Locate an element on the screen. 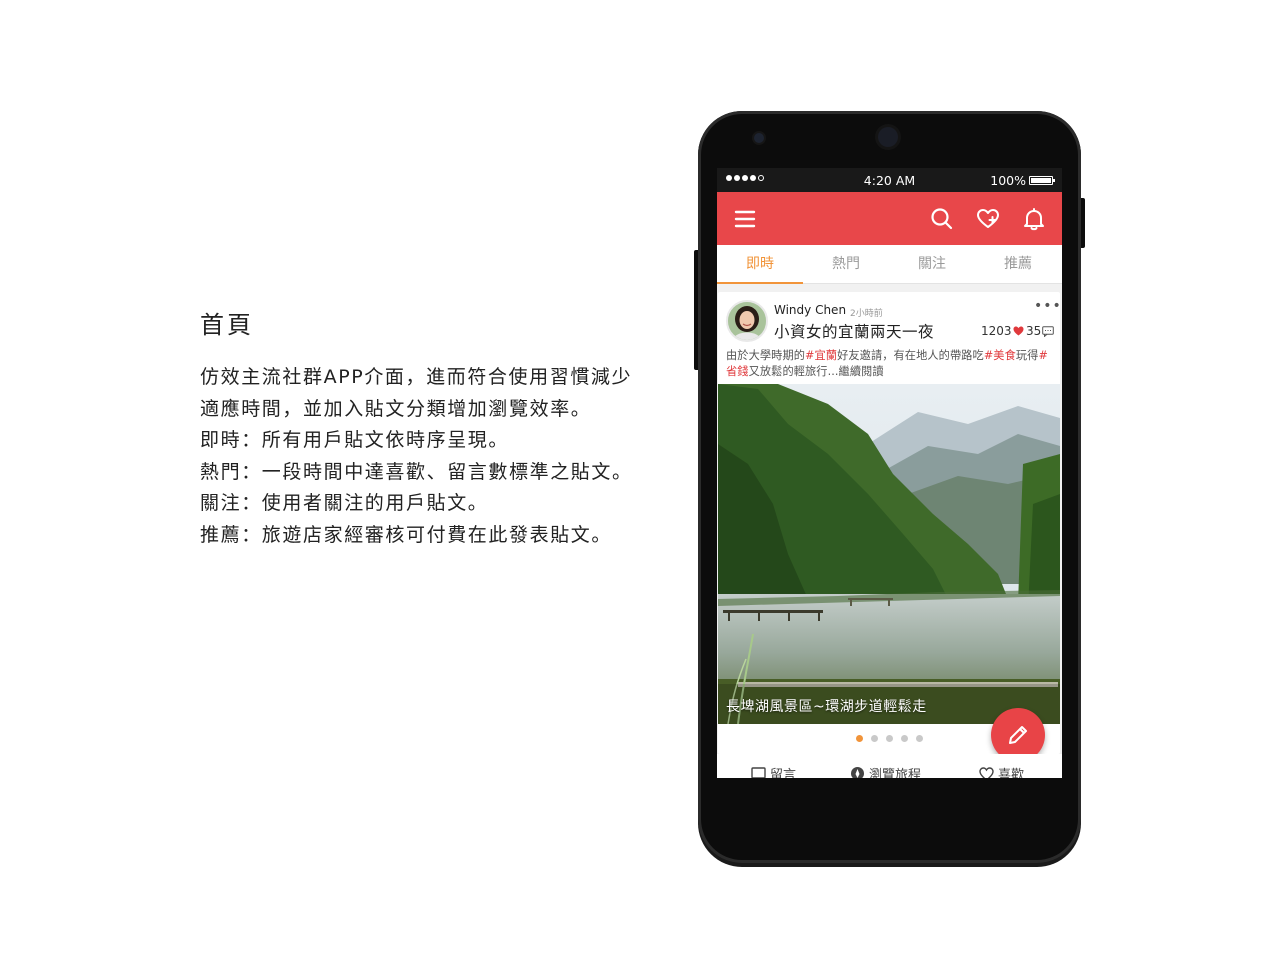 Image resolution: width=1280 pixels, height=965 pixels. photo-caption: 長埤湖風景區~環湖步道輕鬆走 is located at coordinates (826, 707).